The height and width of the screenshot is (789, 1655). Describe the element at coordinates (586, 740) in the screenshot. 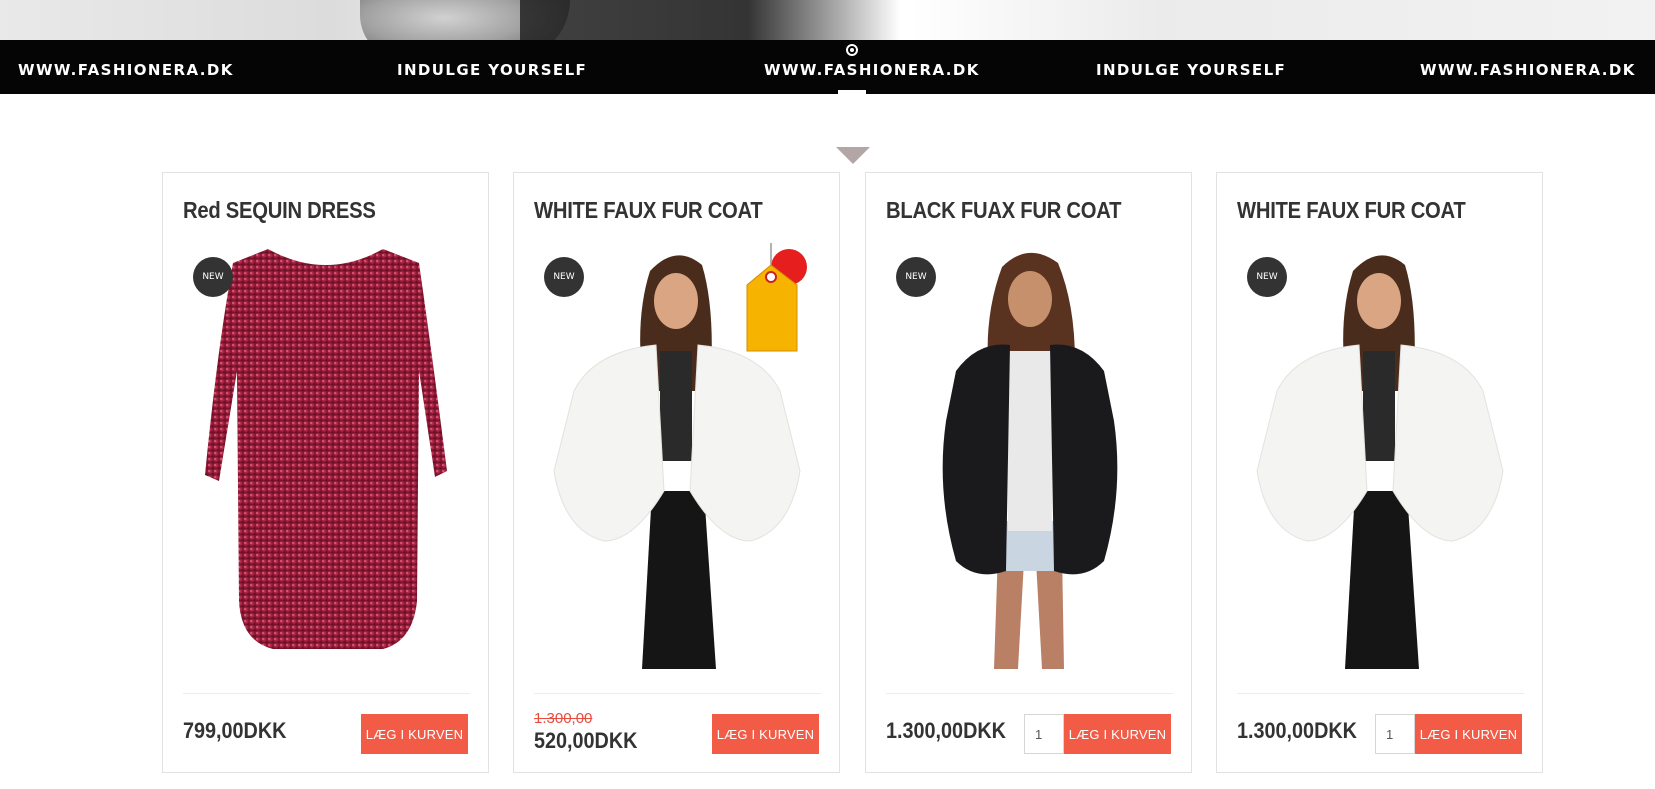

I see `product-sale-price: 520,00DKK` at that location.